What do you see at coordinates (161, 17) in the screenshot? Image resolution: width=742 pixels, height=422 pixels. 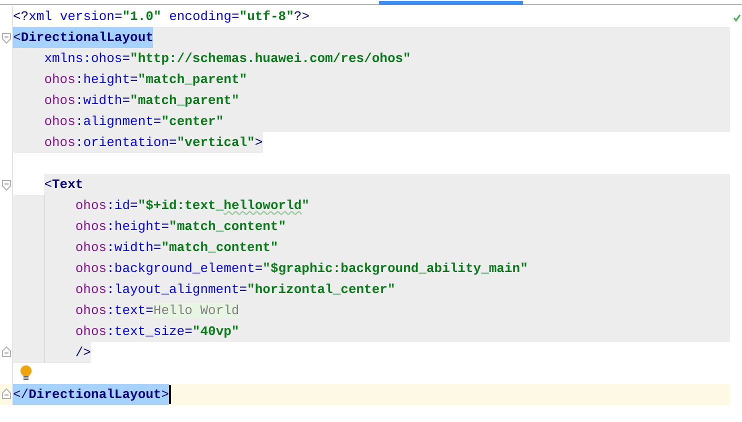 I see `code-line: <?xml version="1.0" encoding="utf-8"?>` at bounding box center [161, 17].